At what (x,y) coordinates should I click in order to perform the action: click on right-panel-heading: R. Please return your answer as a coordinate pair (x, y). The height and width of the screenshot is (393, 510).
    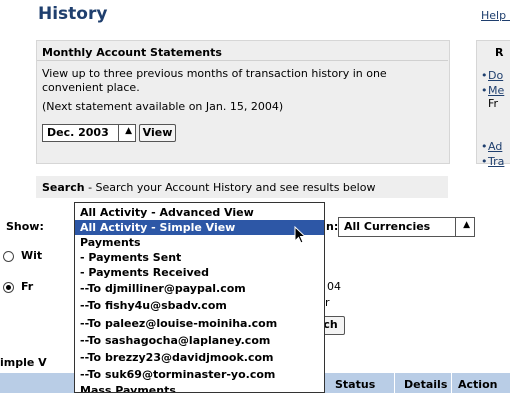
    Looking at the image, I should click on (499, 52).